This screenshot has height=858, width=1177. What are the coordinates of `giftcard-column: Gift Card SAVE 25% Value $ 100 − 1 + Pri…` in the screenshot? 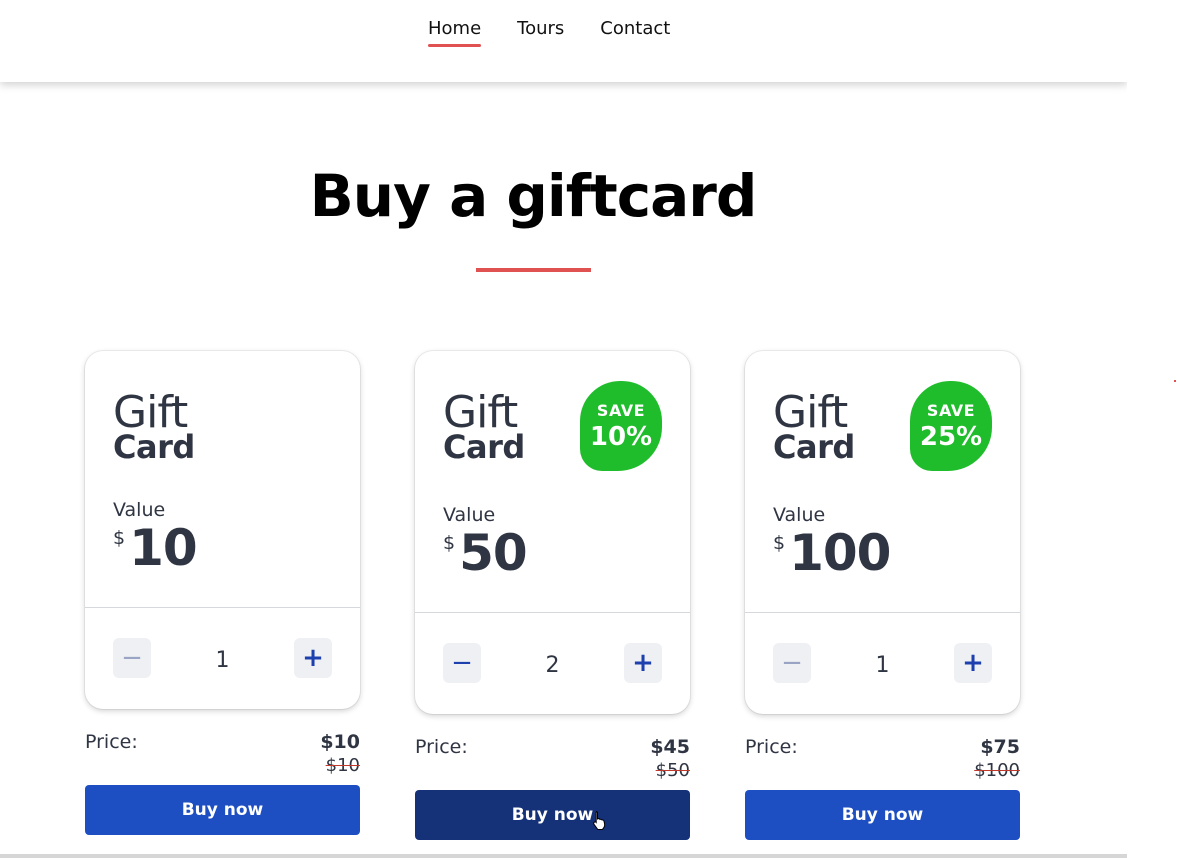 It's located at (882, 595).